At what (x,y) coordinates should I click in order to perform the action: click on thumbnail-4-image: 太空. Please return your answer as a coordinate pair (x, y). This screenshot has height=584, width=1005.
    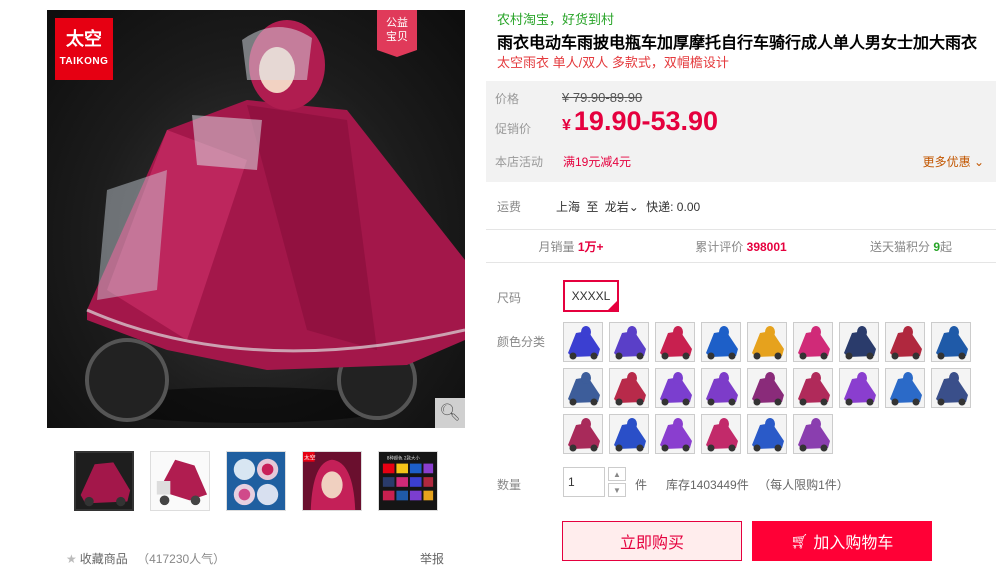
    Looking at the image, I should click on (332, 481).